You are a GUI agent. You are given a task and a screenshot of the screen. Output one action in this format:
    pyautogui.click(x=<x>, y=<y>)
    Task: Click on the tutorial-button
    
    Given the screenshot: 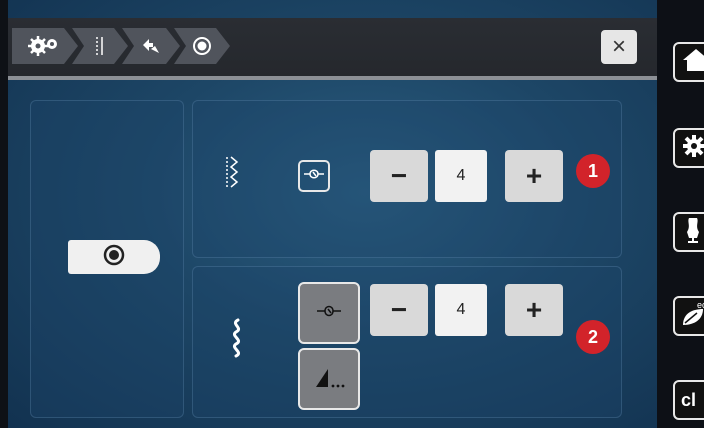 What is the action you would take?
    pyautogui.click(x=688, y=232)
    